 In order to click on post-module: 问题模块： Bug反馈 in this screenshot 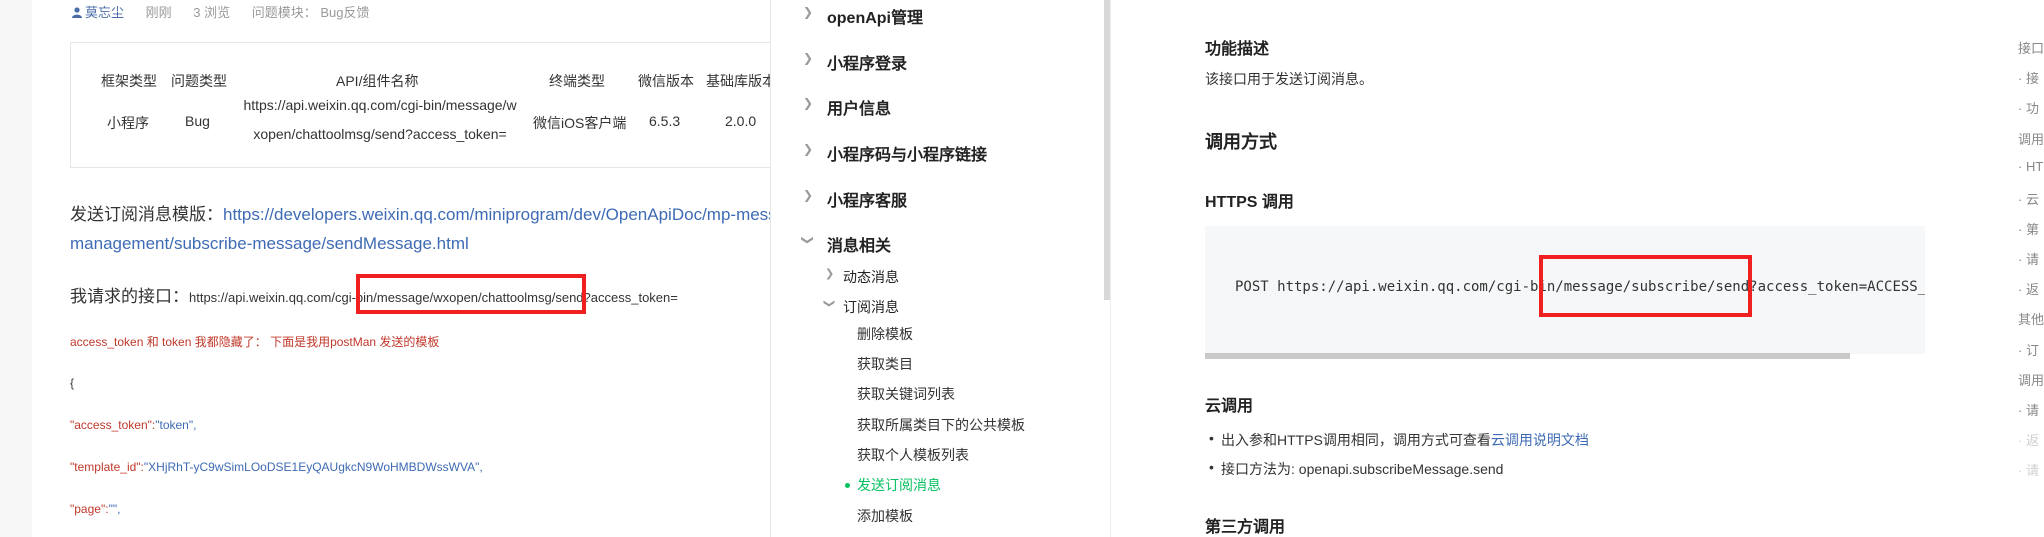, I will do `click(310, 12)`.